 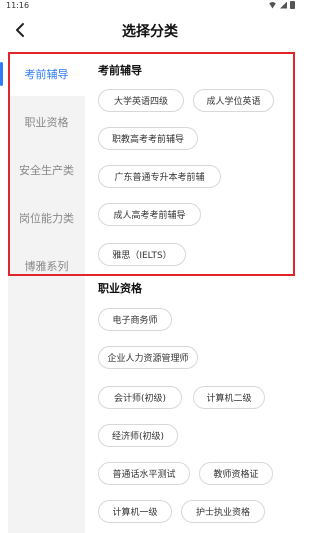 I want to click on sidebar-item-label: 安全生产类, so click(x=46, y=170).